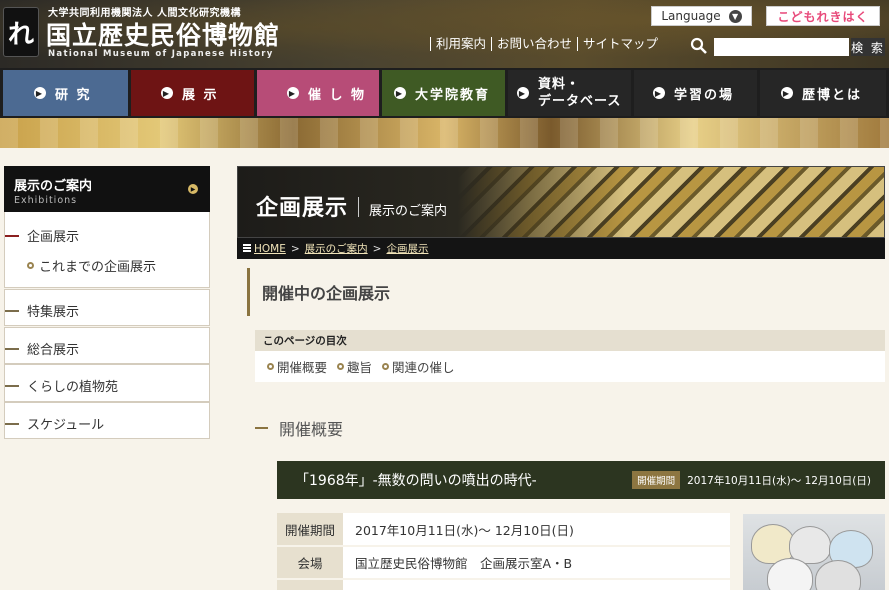 This screenshot has width=889, height=590. What do you see at coordinates (53, 186) in the screenshot?
I see `sidebar-title: 展示のご案内` at bounding box center [53, 186].